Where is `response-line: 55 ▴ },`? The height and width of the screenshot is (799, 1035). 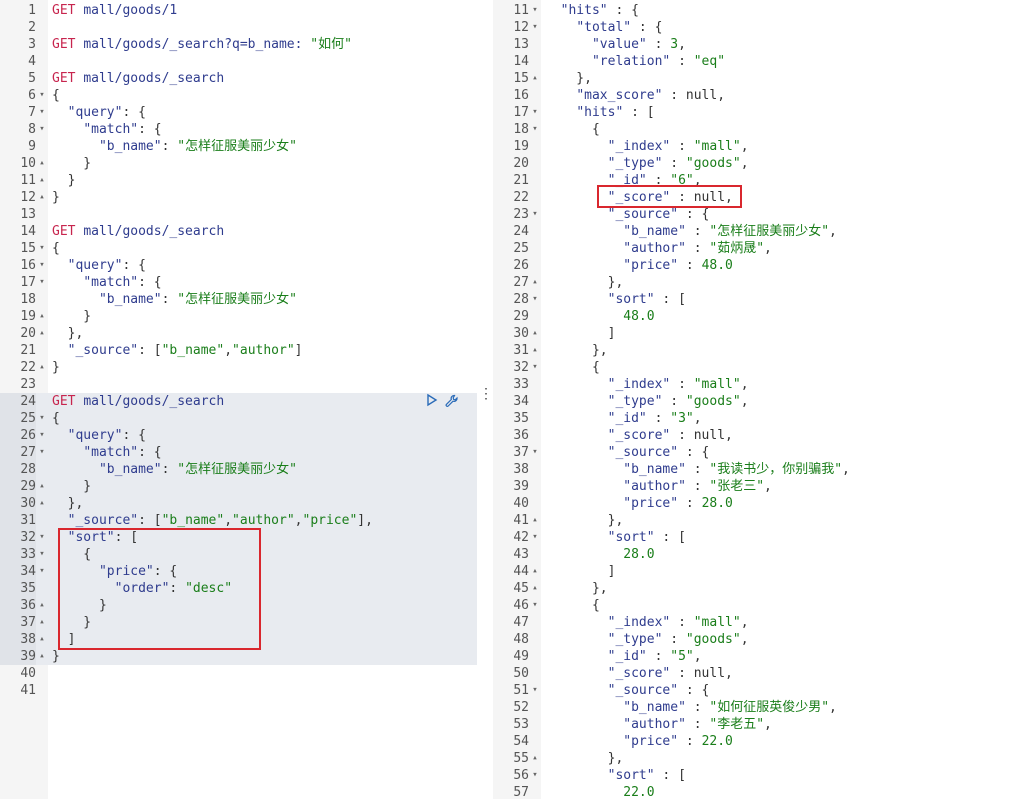 response-line: 55 ▴ }, is located at coordinates (764, 758).